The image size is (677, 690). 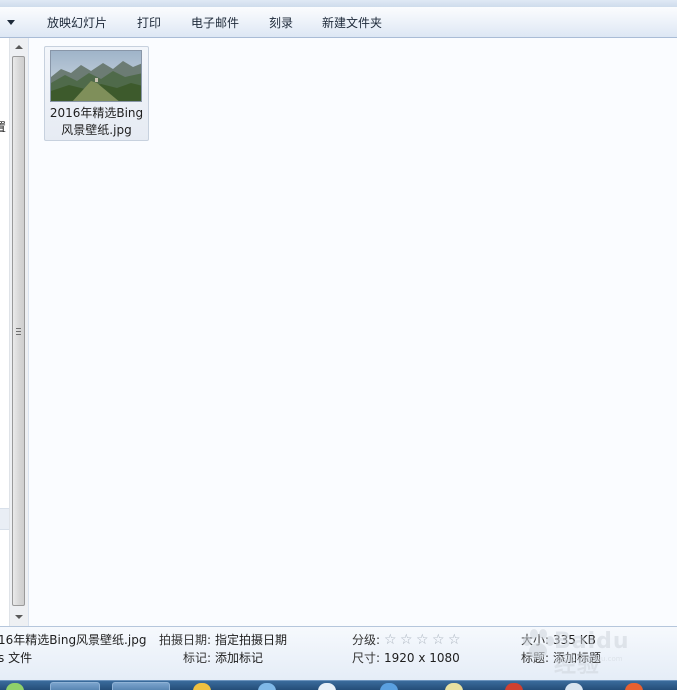 I want to click on date-taken-label: 拍摄日期:, so click(x=185, y=640).